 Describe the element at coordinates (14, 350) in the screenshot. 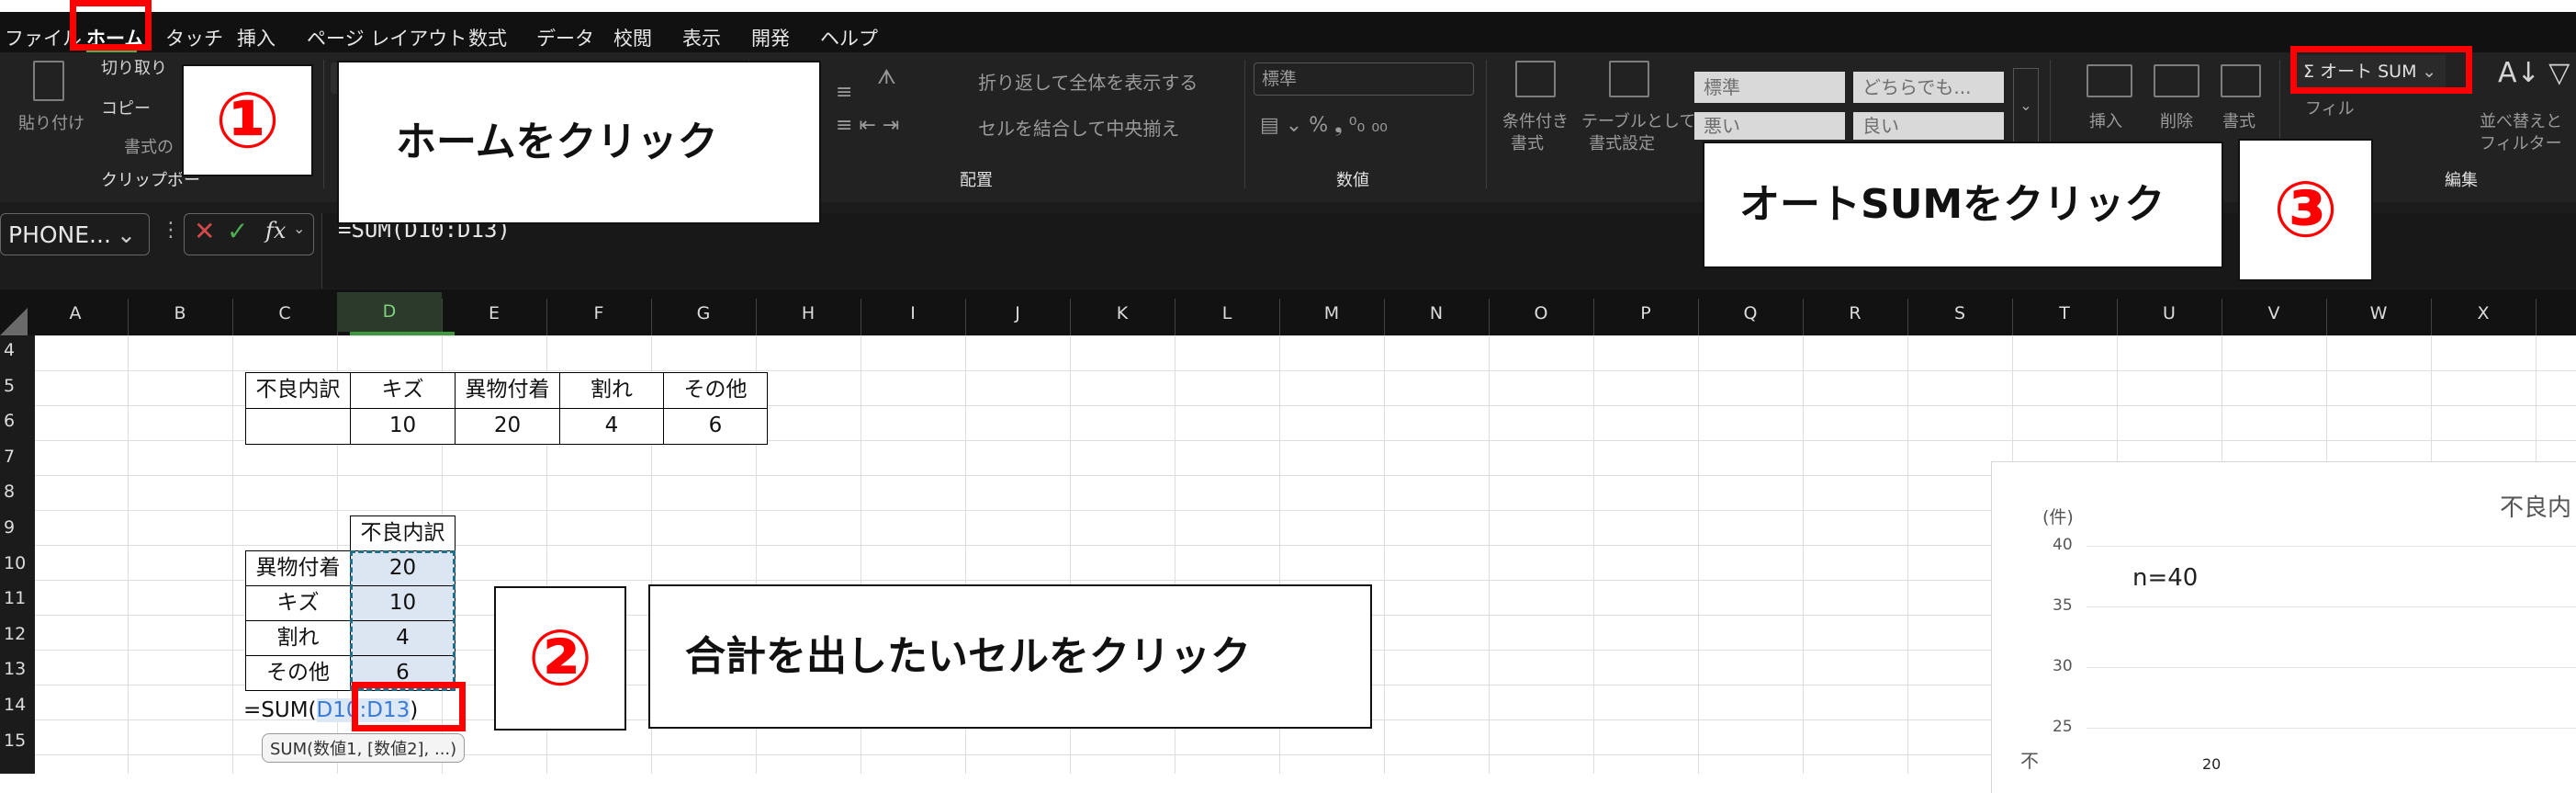

I see `row-header-4: 4` at that location.